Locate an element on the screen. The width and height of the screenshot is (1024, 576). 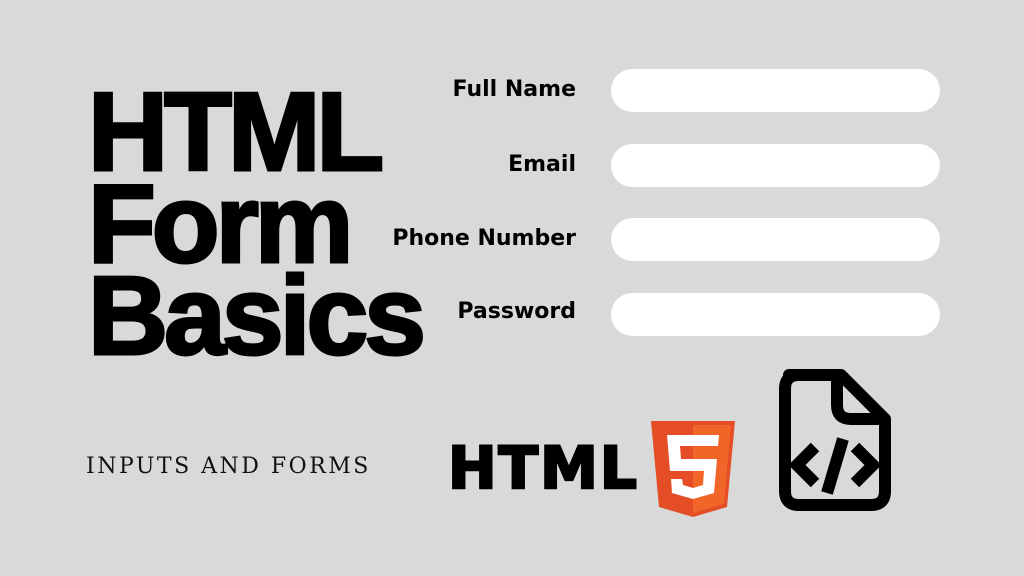
password-field is located at coordinates (775, 314).